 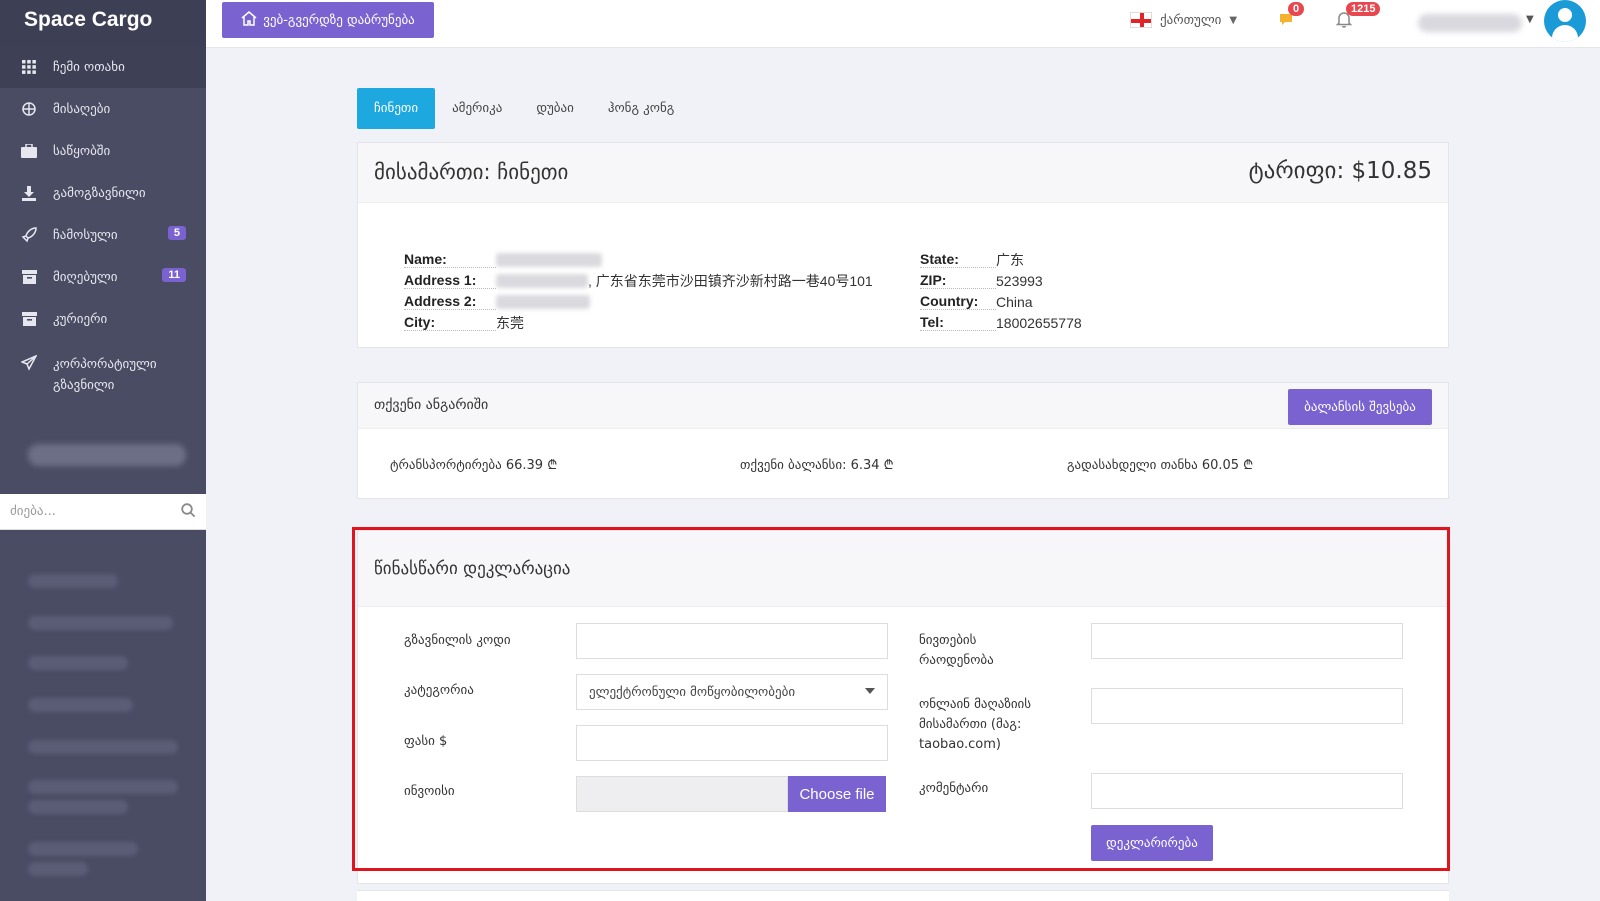 I want to click on notifications-badge: 1215, so click(x=1363, y=9).